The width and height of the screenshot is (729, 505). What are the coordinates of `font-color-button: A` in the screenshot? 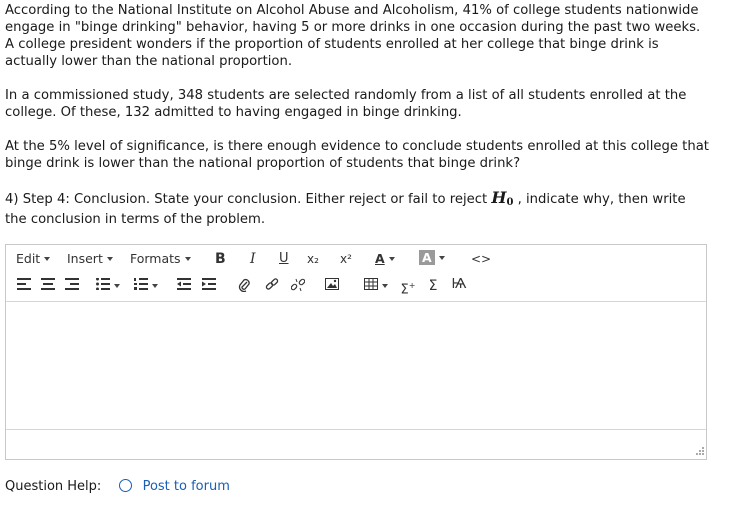 It's located at (385, 259).